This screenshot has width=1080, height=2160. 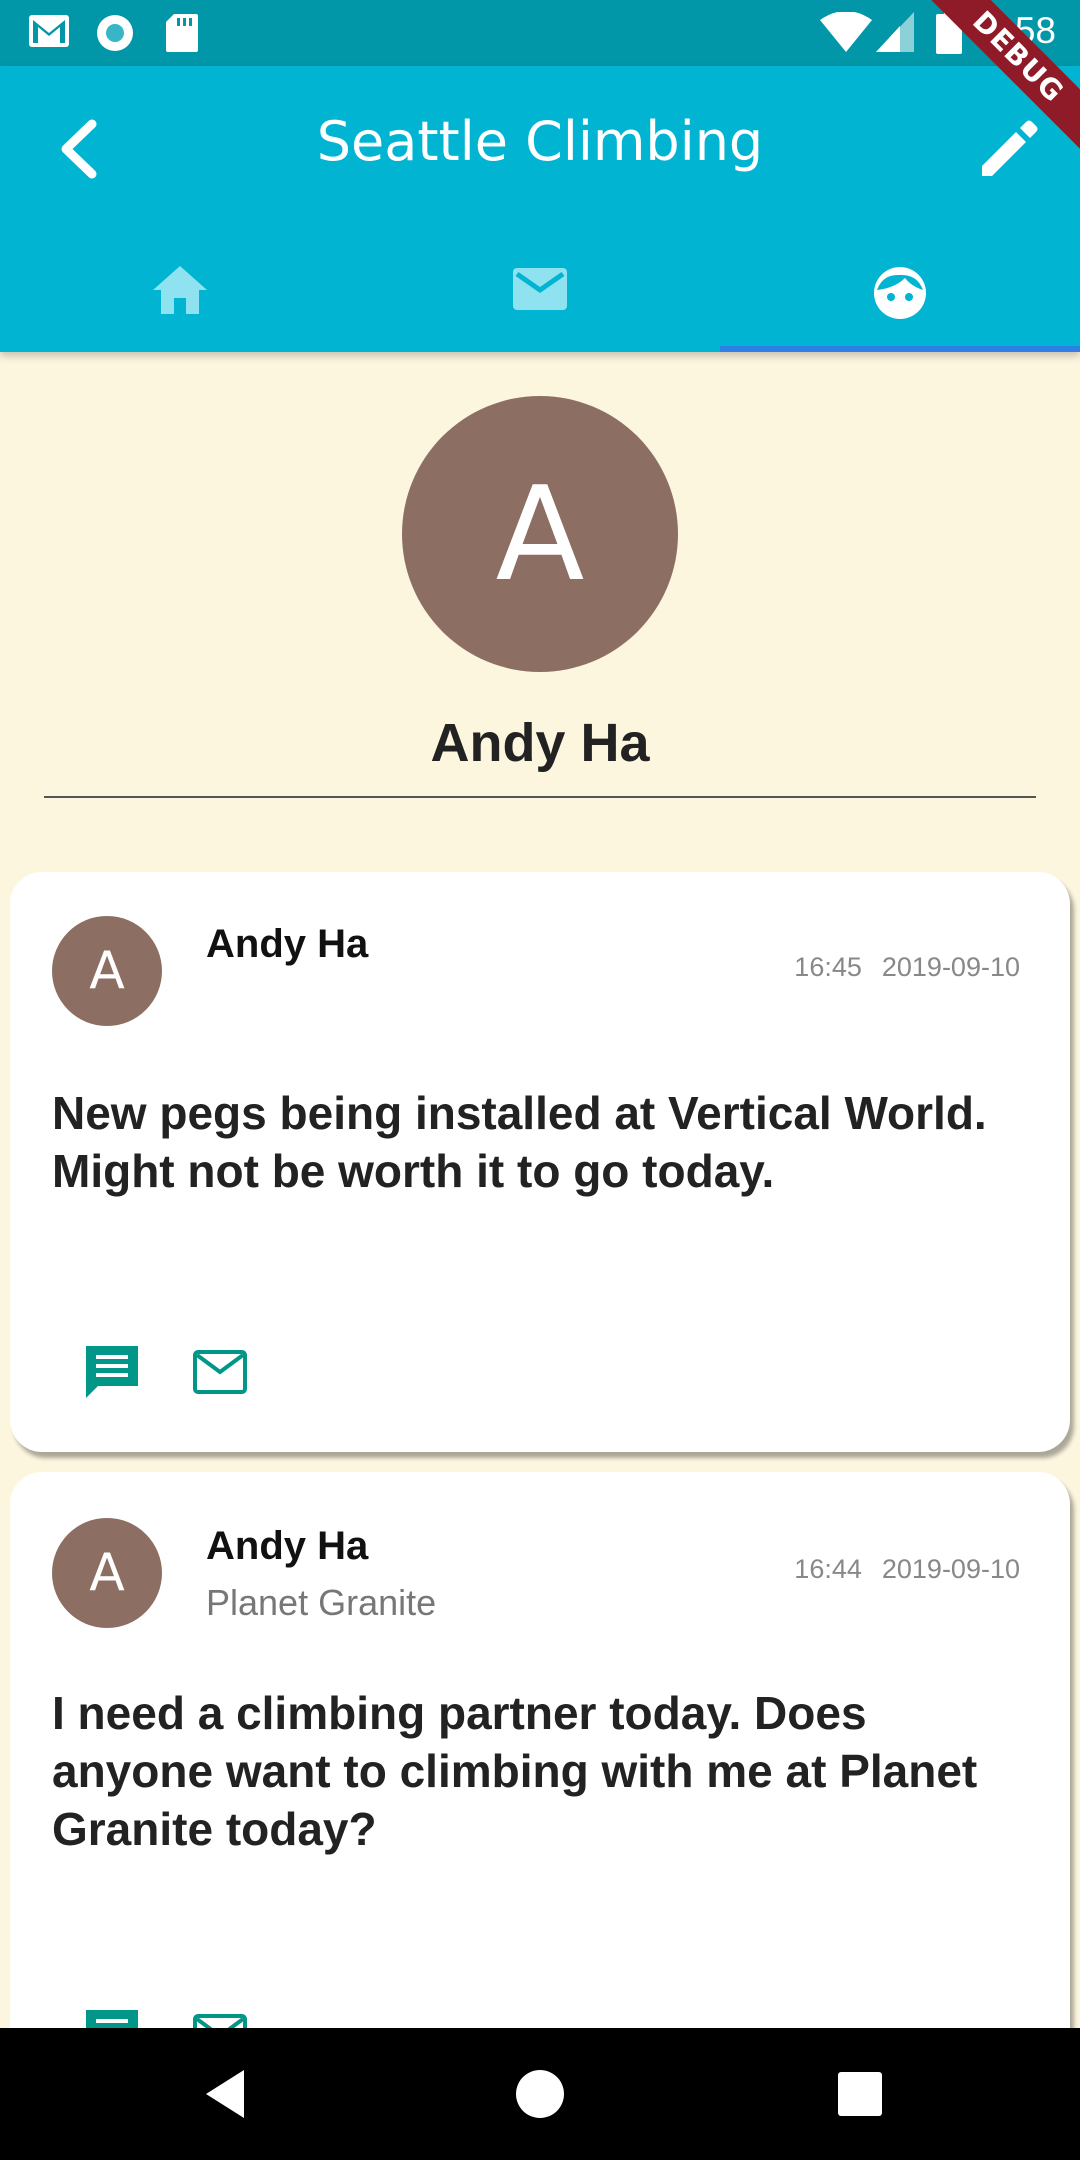 What do you see at coordinates (115, 33) in the screenshot?
I see `sync-icon` at bounding box center [115, 33].